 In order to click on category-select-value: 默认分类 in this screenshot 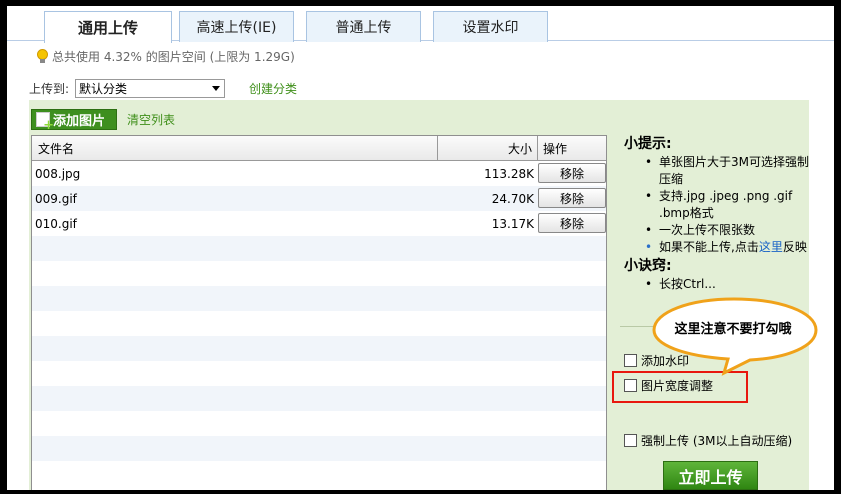, I will do `click(103, 88)`.